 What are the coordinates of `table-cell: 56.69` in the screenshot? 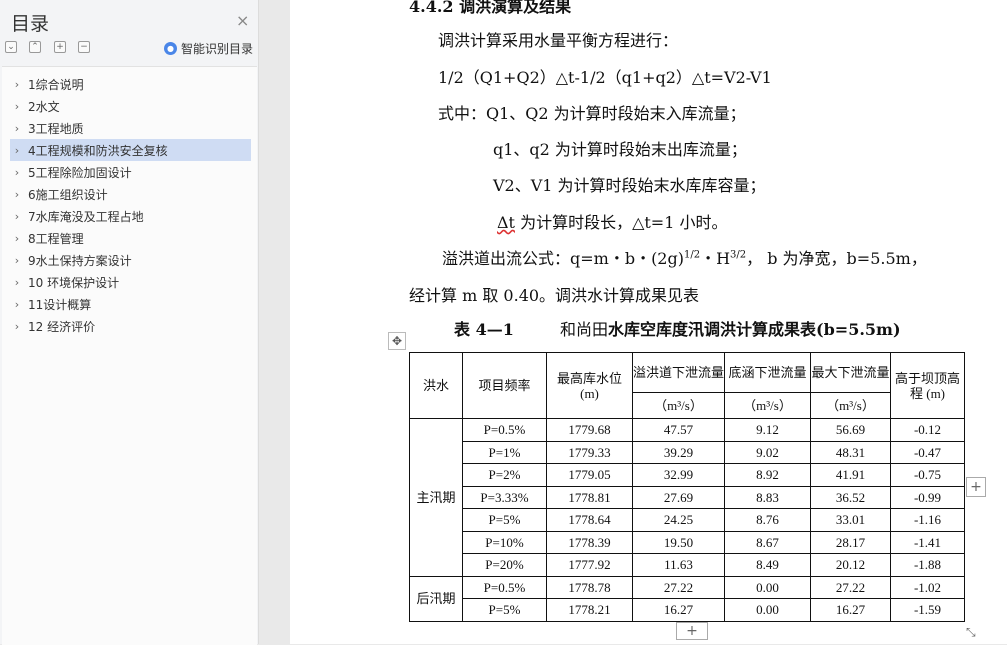 It's located at (850, 430).